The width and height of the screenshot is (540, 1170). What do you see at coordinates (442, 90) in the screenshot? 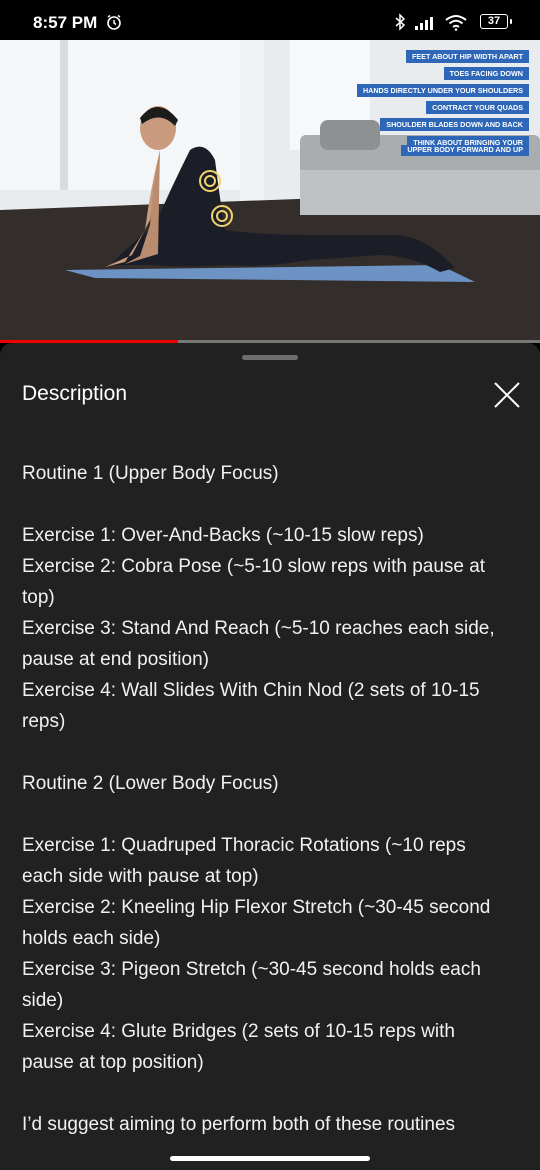
I see `video-tip: HANDS DIRECTLY UNDER YOUR SHOULDERS` at bounding box center [442, 90].